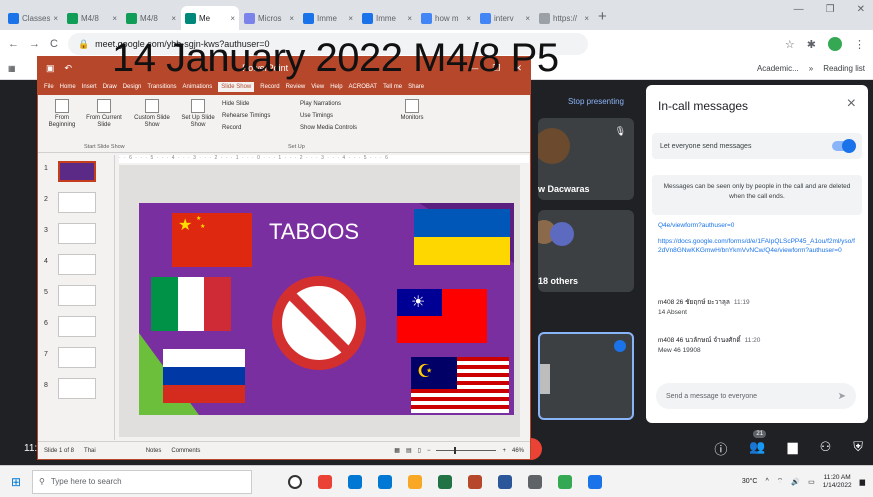 This screenshot has height=497, width=873. What do you see at coordinates (210, 18) in the screenshot?
I see `browser-tab: Me ×` at bounding box center [210, 18].